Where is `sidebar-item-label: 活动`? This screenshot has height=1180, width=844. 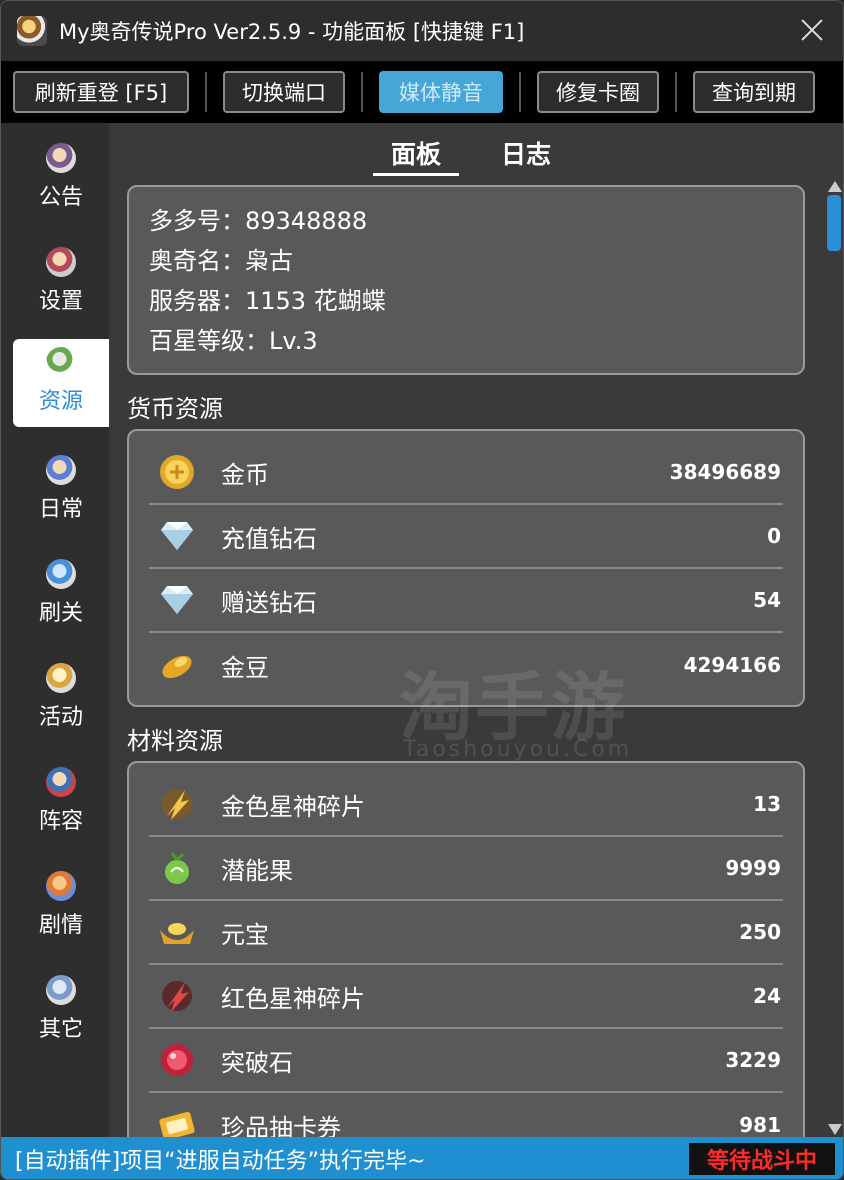 sidebar-item-label: 活动 is located at coordinates (60, 717).